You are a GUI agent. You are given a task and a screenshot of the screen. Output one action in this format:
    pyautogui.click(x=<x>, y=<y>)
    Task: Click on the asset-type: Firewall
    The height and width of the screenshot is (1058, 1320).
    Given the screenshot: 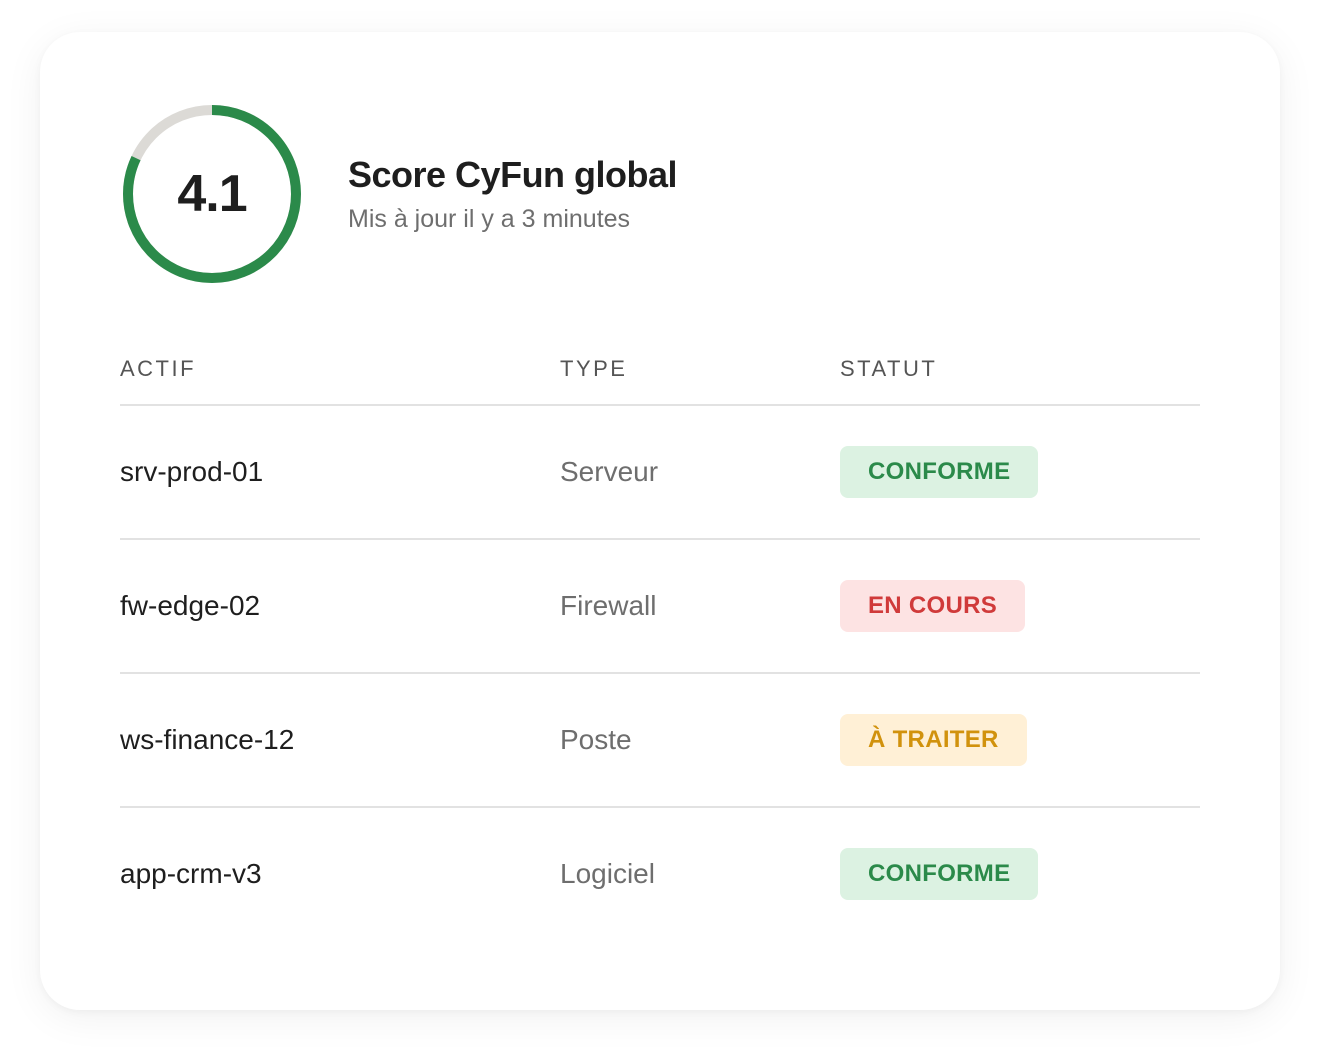 What is the action you would take?
    pyautogui.click(x=608, y=605)
    